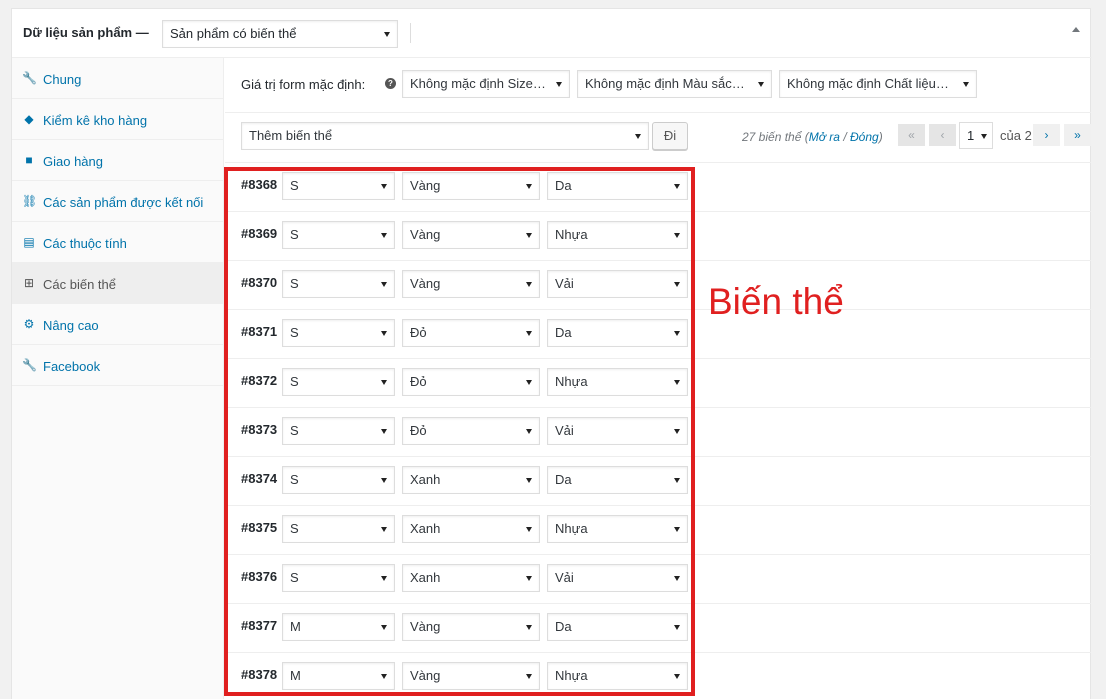  I want to click on sidebar-item-inventory: ◆ Kiểm kê kho hàng, so click(117, 119).